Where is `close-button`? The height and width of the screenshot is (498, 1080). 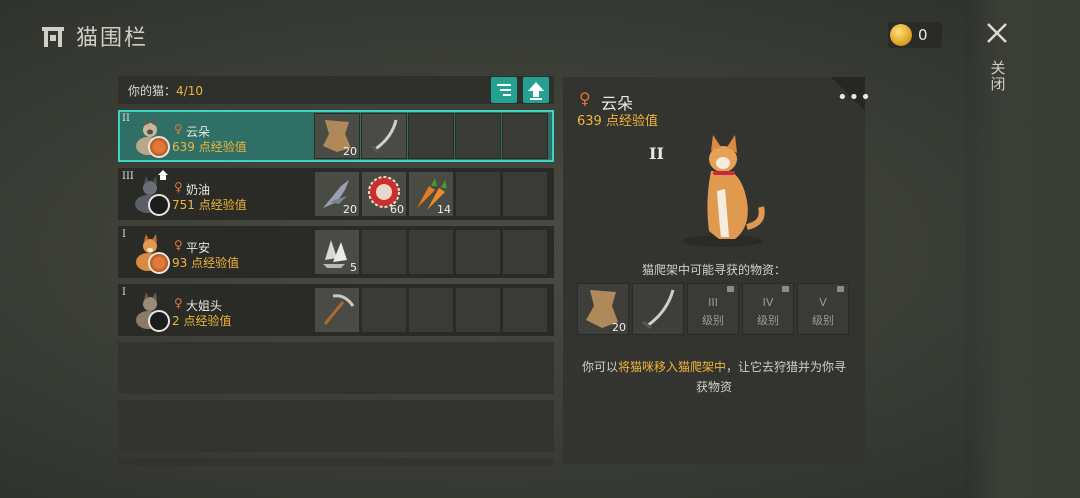
close-button is located at coordinates (997, 33).